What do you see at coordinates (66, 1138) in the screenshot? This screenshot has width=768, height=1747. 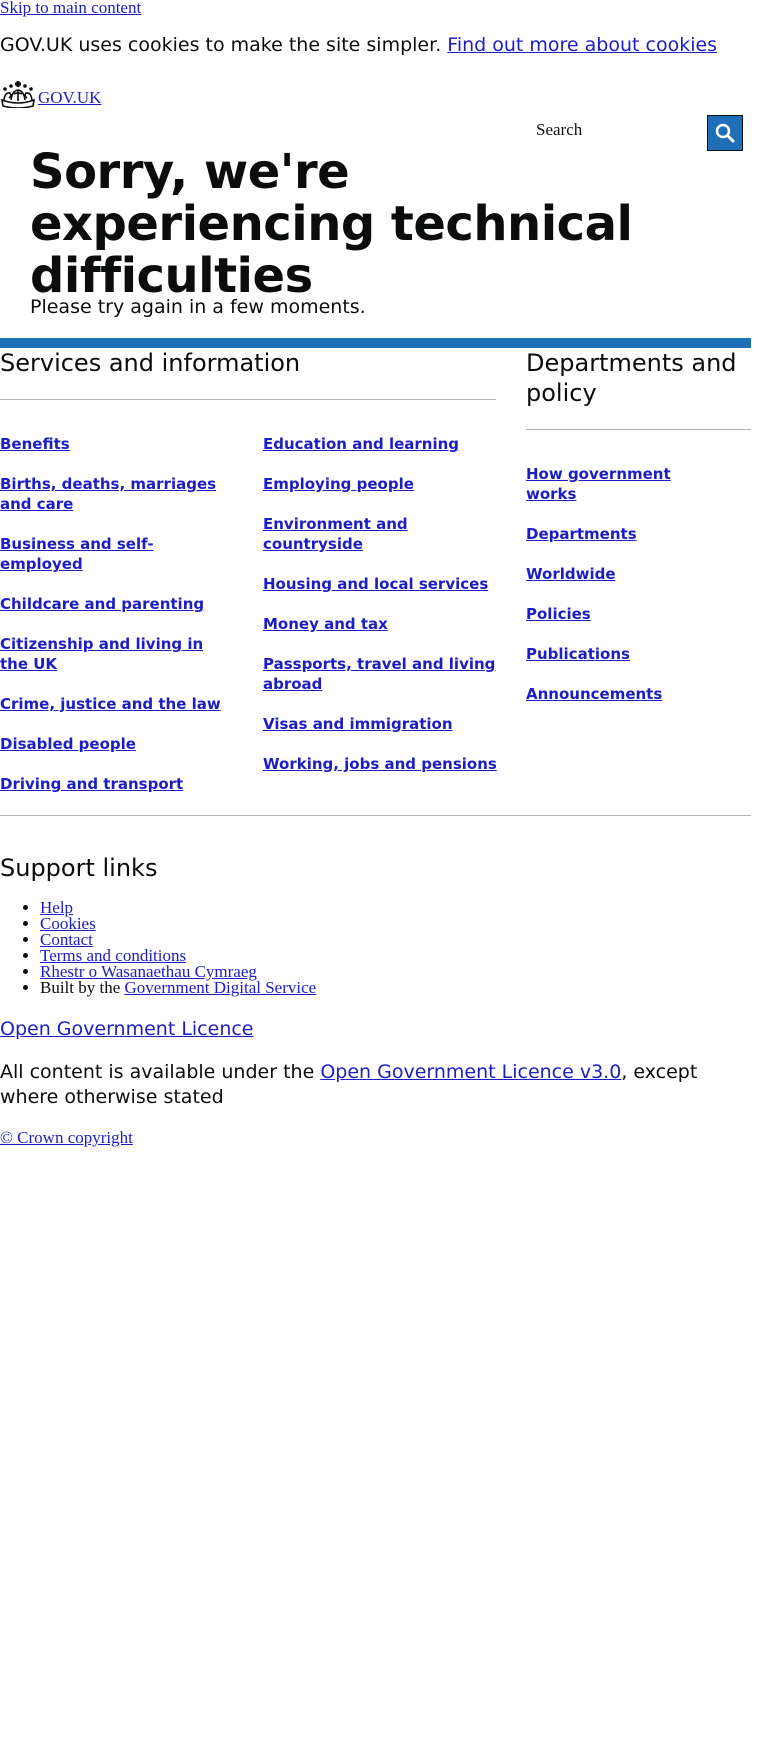 I see `crown-copyright-link: © Crown copyright` at bounding box center [66, 1138].